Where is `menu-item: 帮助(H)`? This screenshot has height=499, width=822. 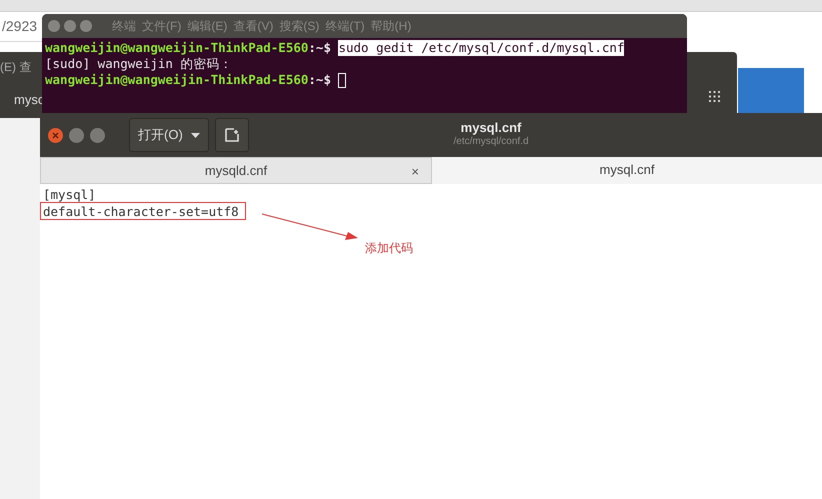
menu-item: 帮助(H) is located at coordinates (391, 26).